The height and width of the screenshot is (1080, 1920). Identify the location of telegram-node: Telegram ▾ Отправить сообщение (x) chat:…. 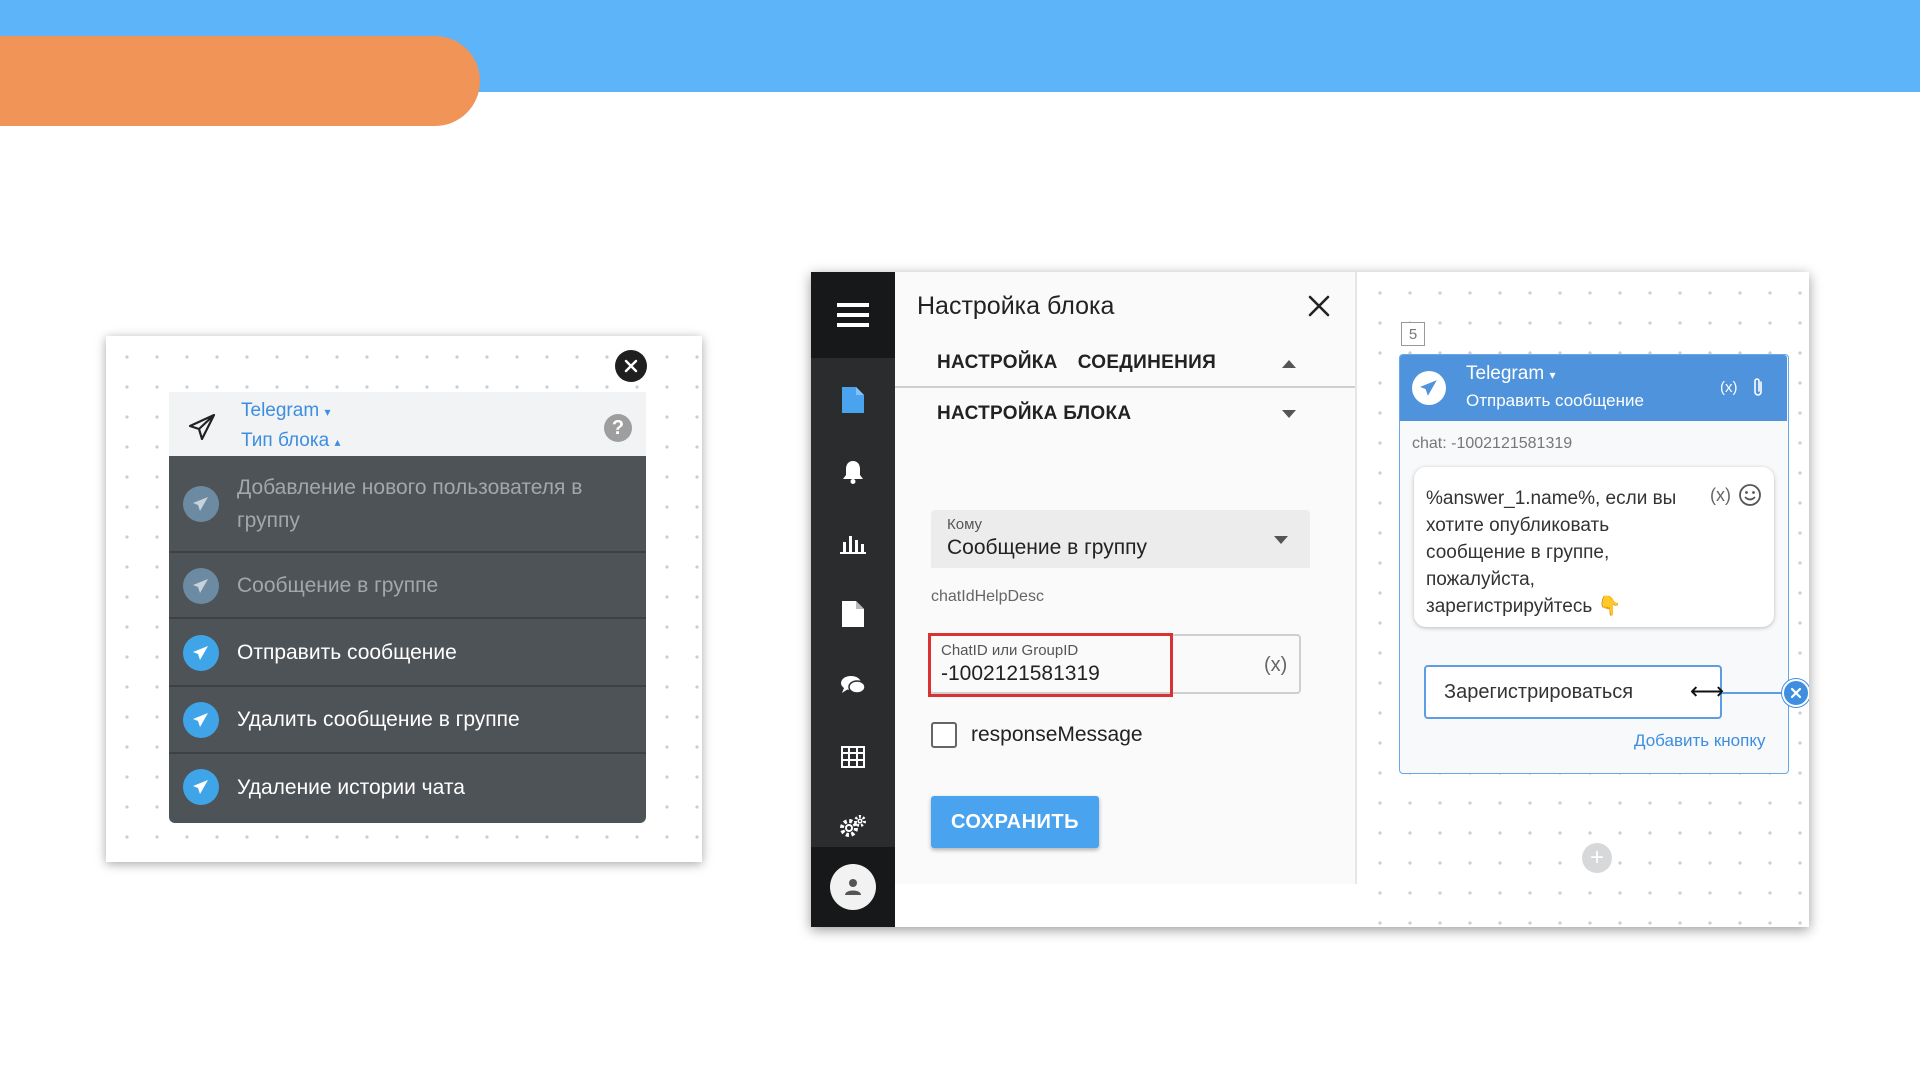
(1604, 613).